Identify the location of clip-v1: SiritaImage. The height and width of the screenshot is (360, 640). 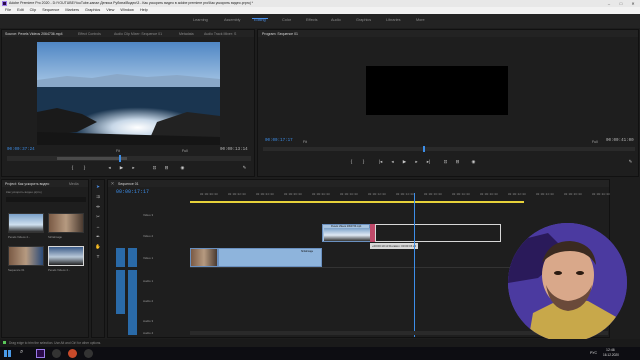
(270, 257).